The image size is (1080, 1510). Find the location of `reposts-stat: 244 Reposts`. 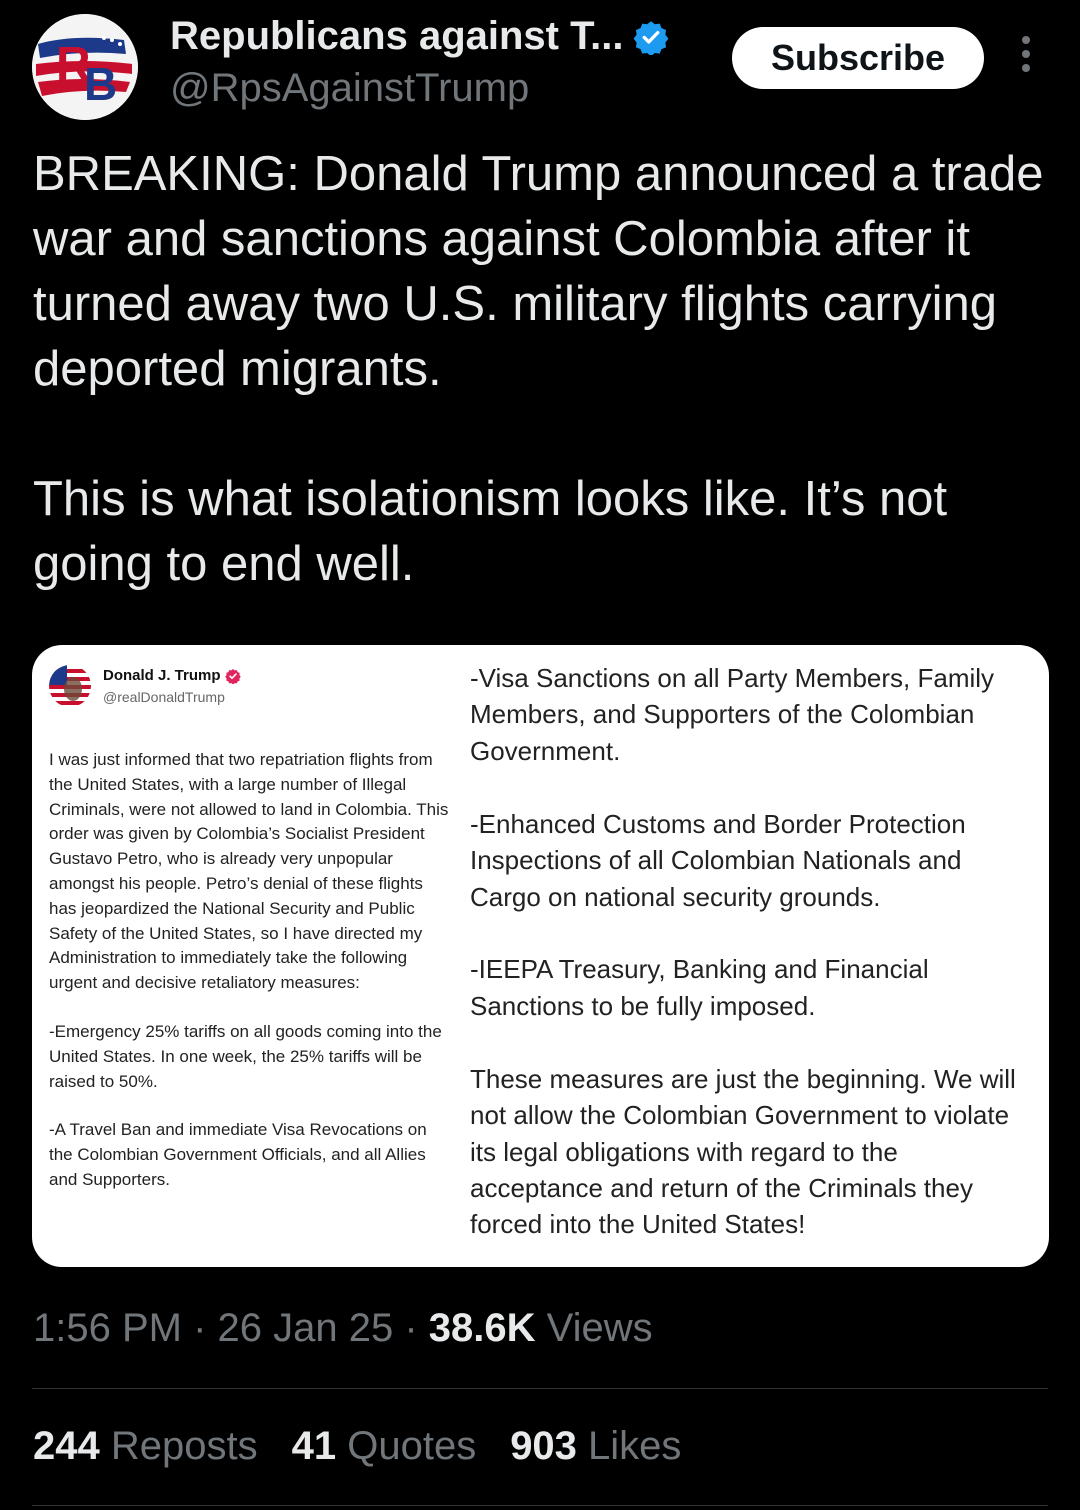

reposts-stat: 244 Reposts is located at coordinates (145, 1446).